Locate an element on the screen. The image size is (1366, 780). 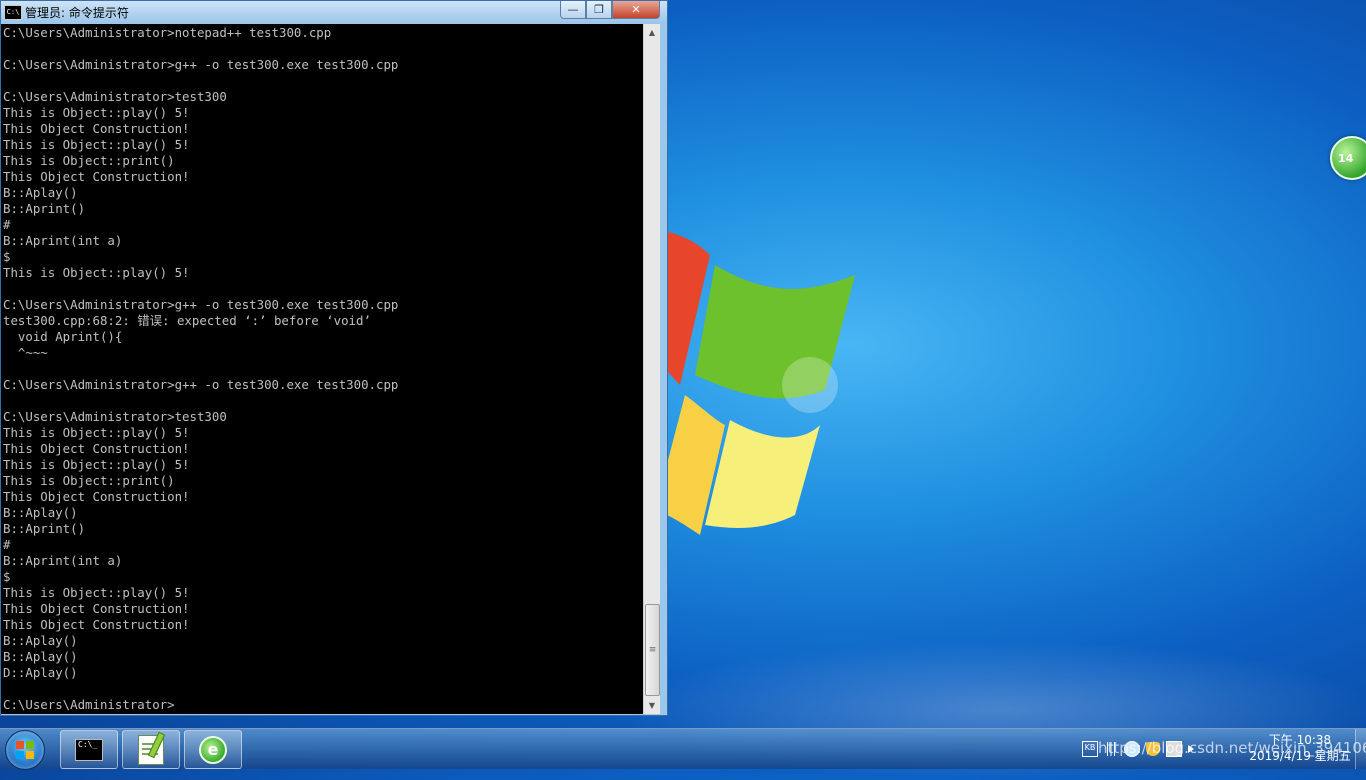
taskbar-cmd-button: C:\_ is located at coordinates (89, 749).